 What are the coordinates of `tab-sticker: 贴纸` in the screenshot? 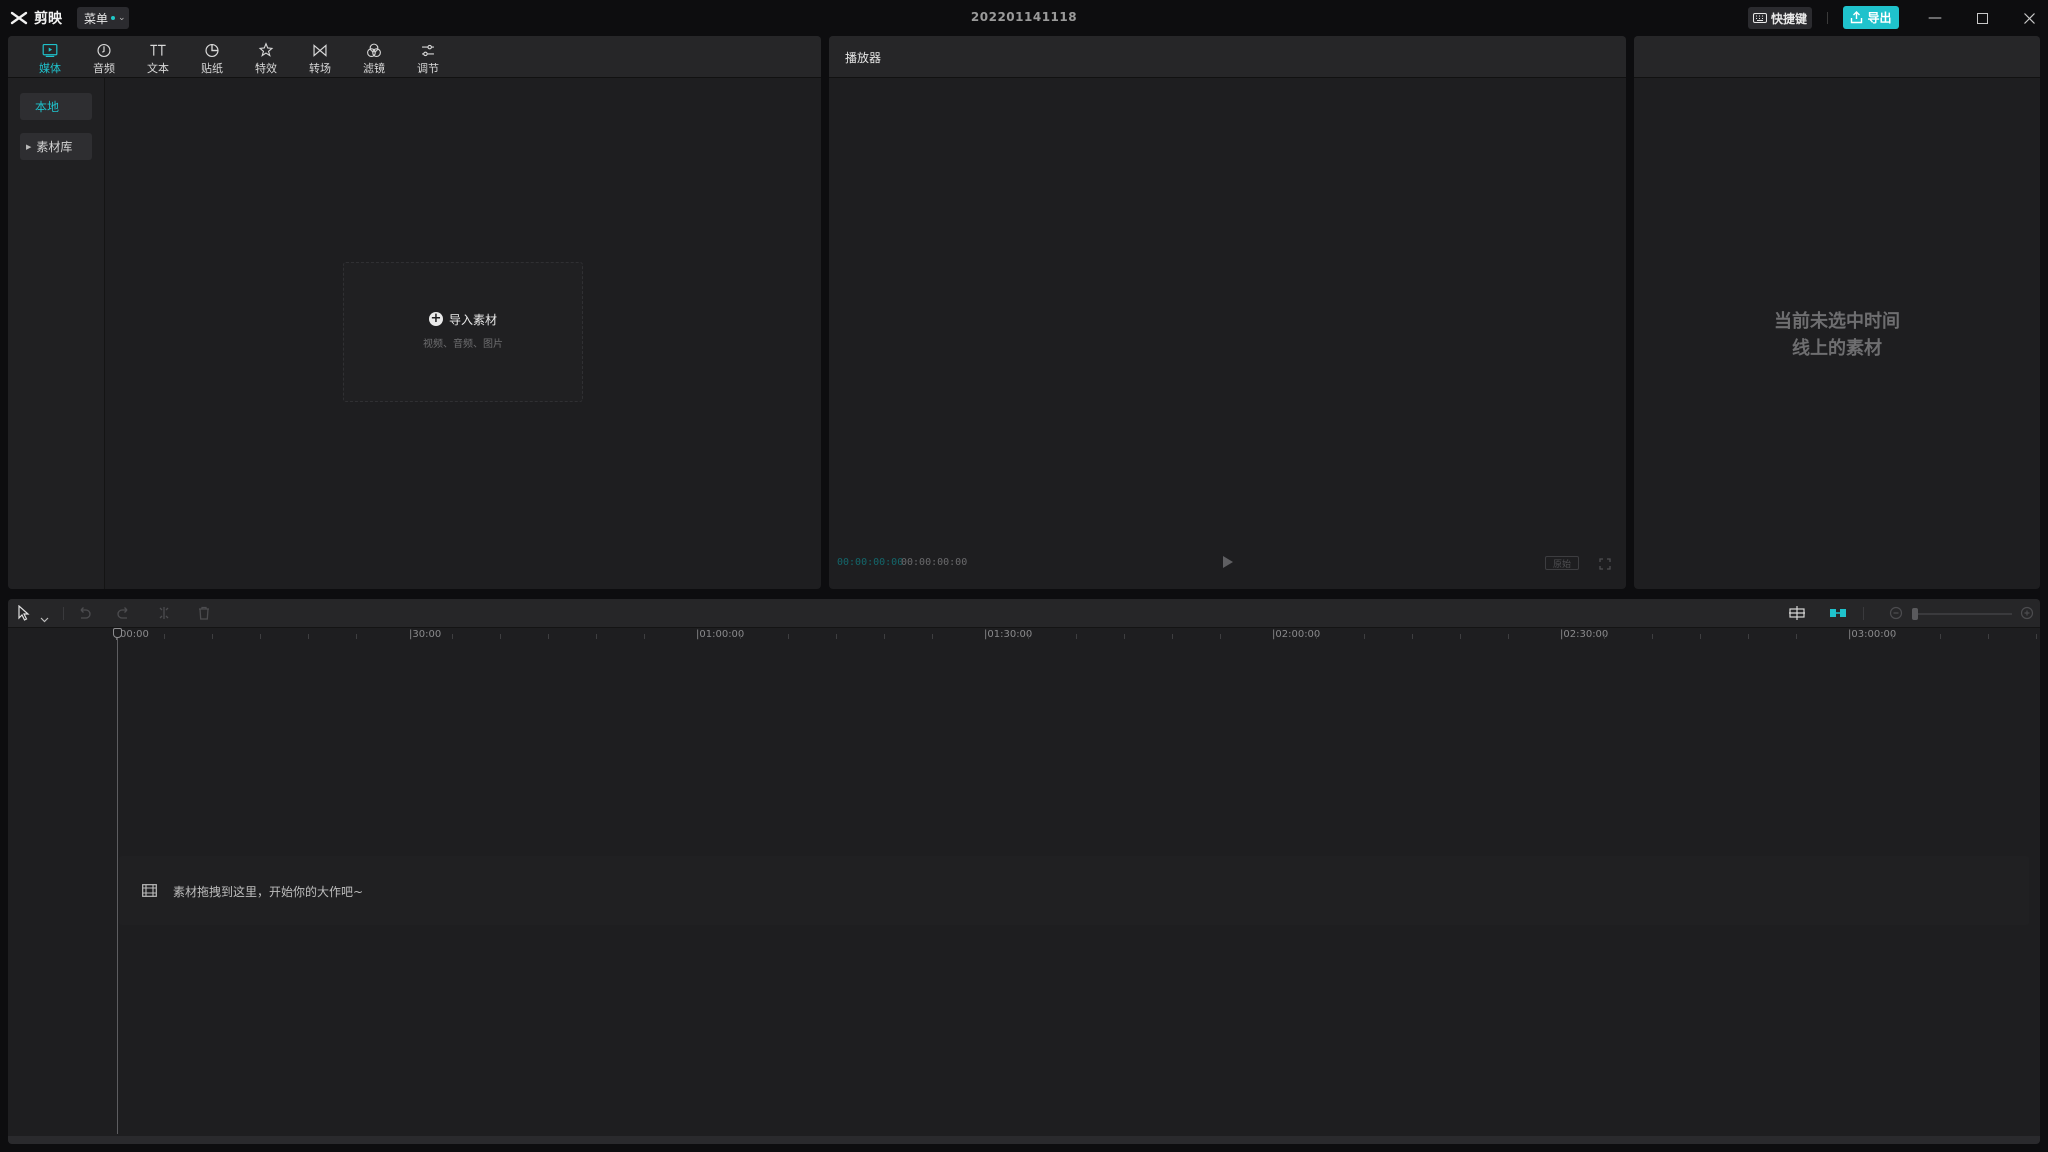 It's located at (212, 58).